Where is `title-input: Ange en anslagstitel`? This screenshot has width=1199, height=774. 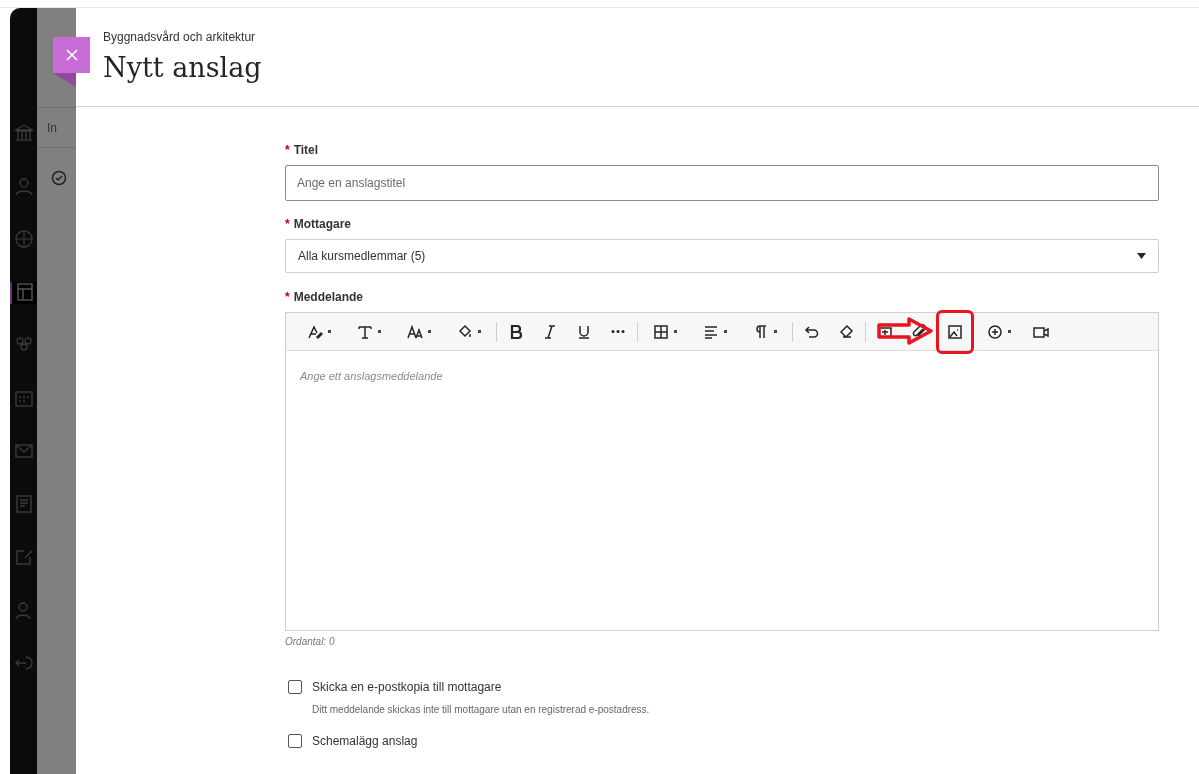 title-input: Ange en anslagstitel is located at coordinates (722, 183).